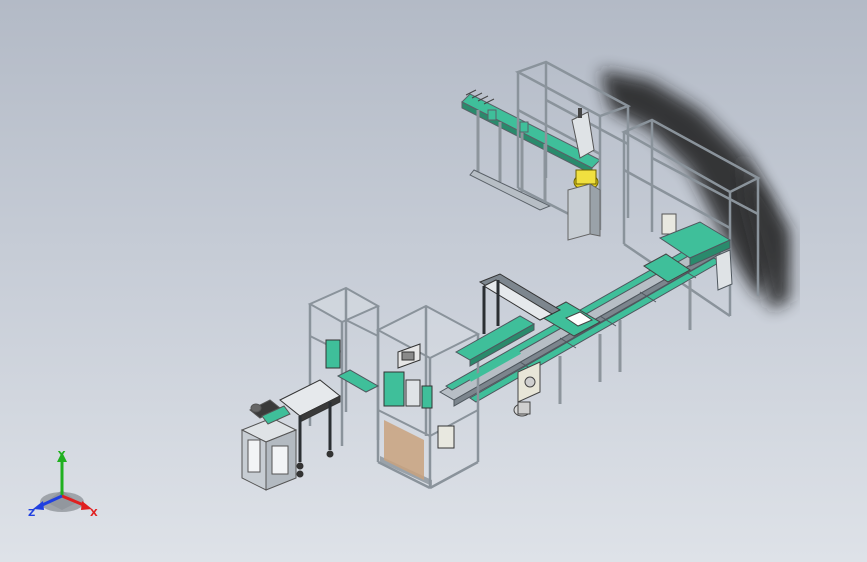 Image resolution: width=867 pixels, height=562 pixels. Describe the element at coordinates (31, 513) in the screenshot. I see `z-axis-label: Z` at that location.